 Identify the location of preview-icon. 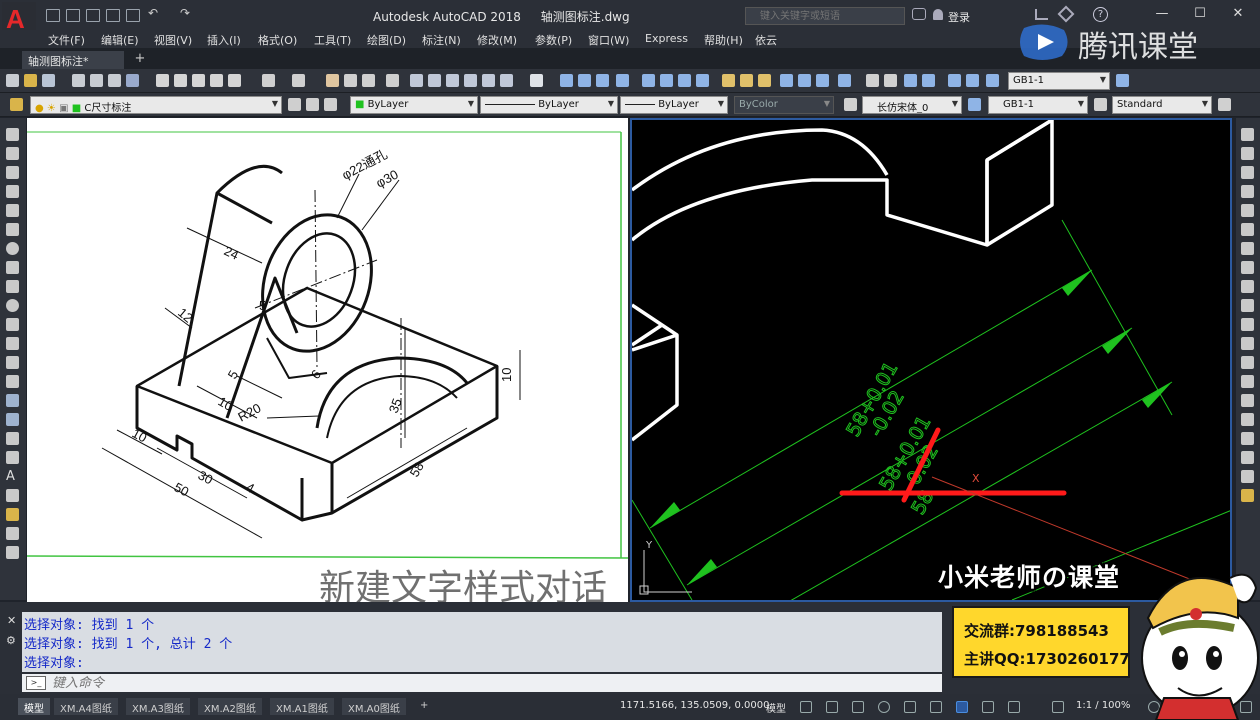
(96, 80).